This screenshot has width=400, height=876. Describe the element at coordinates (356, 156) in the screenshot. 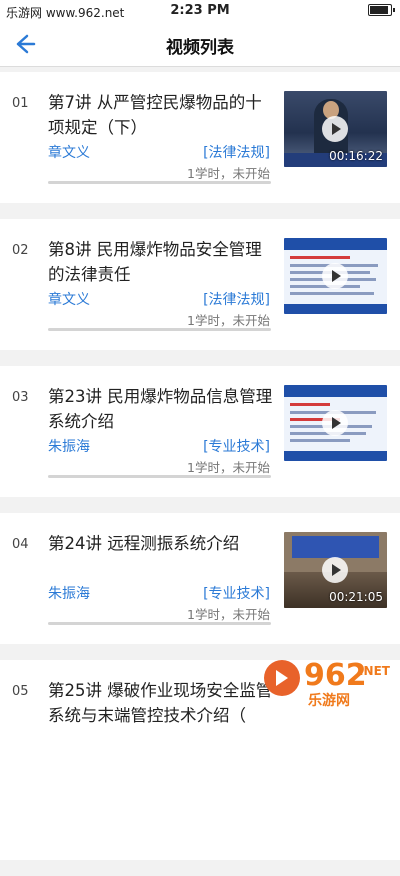

I see `video-duration: 00:16:22` at that location.